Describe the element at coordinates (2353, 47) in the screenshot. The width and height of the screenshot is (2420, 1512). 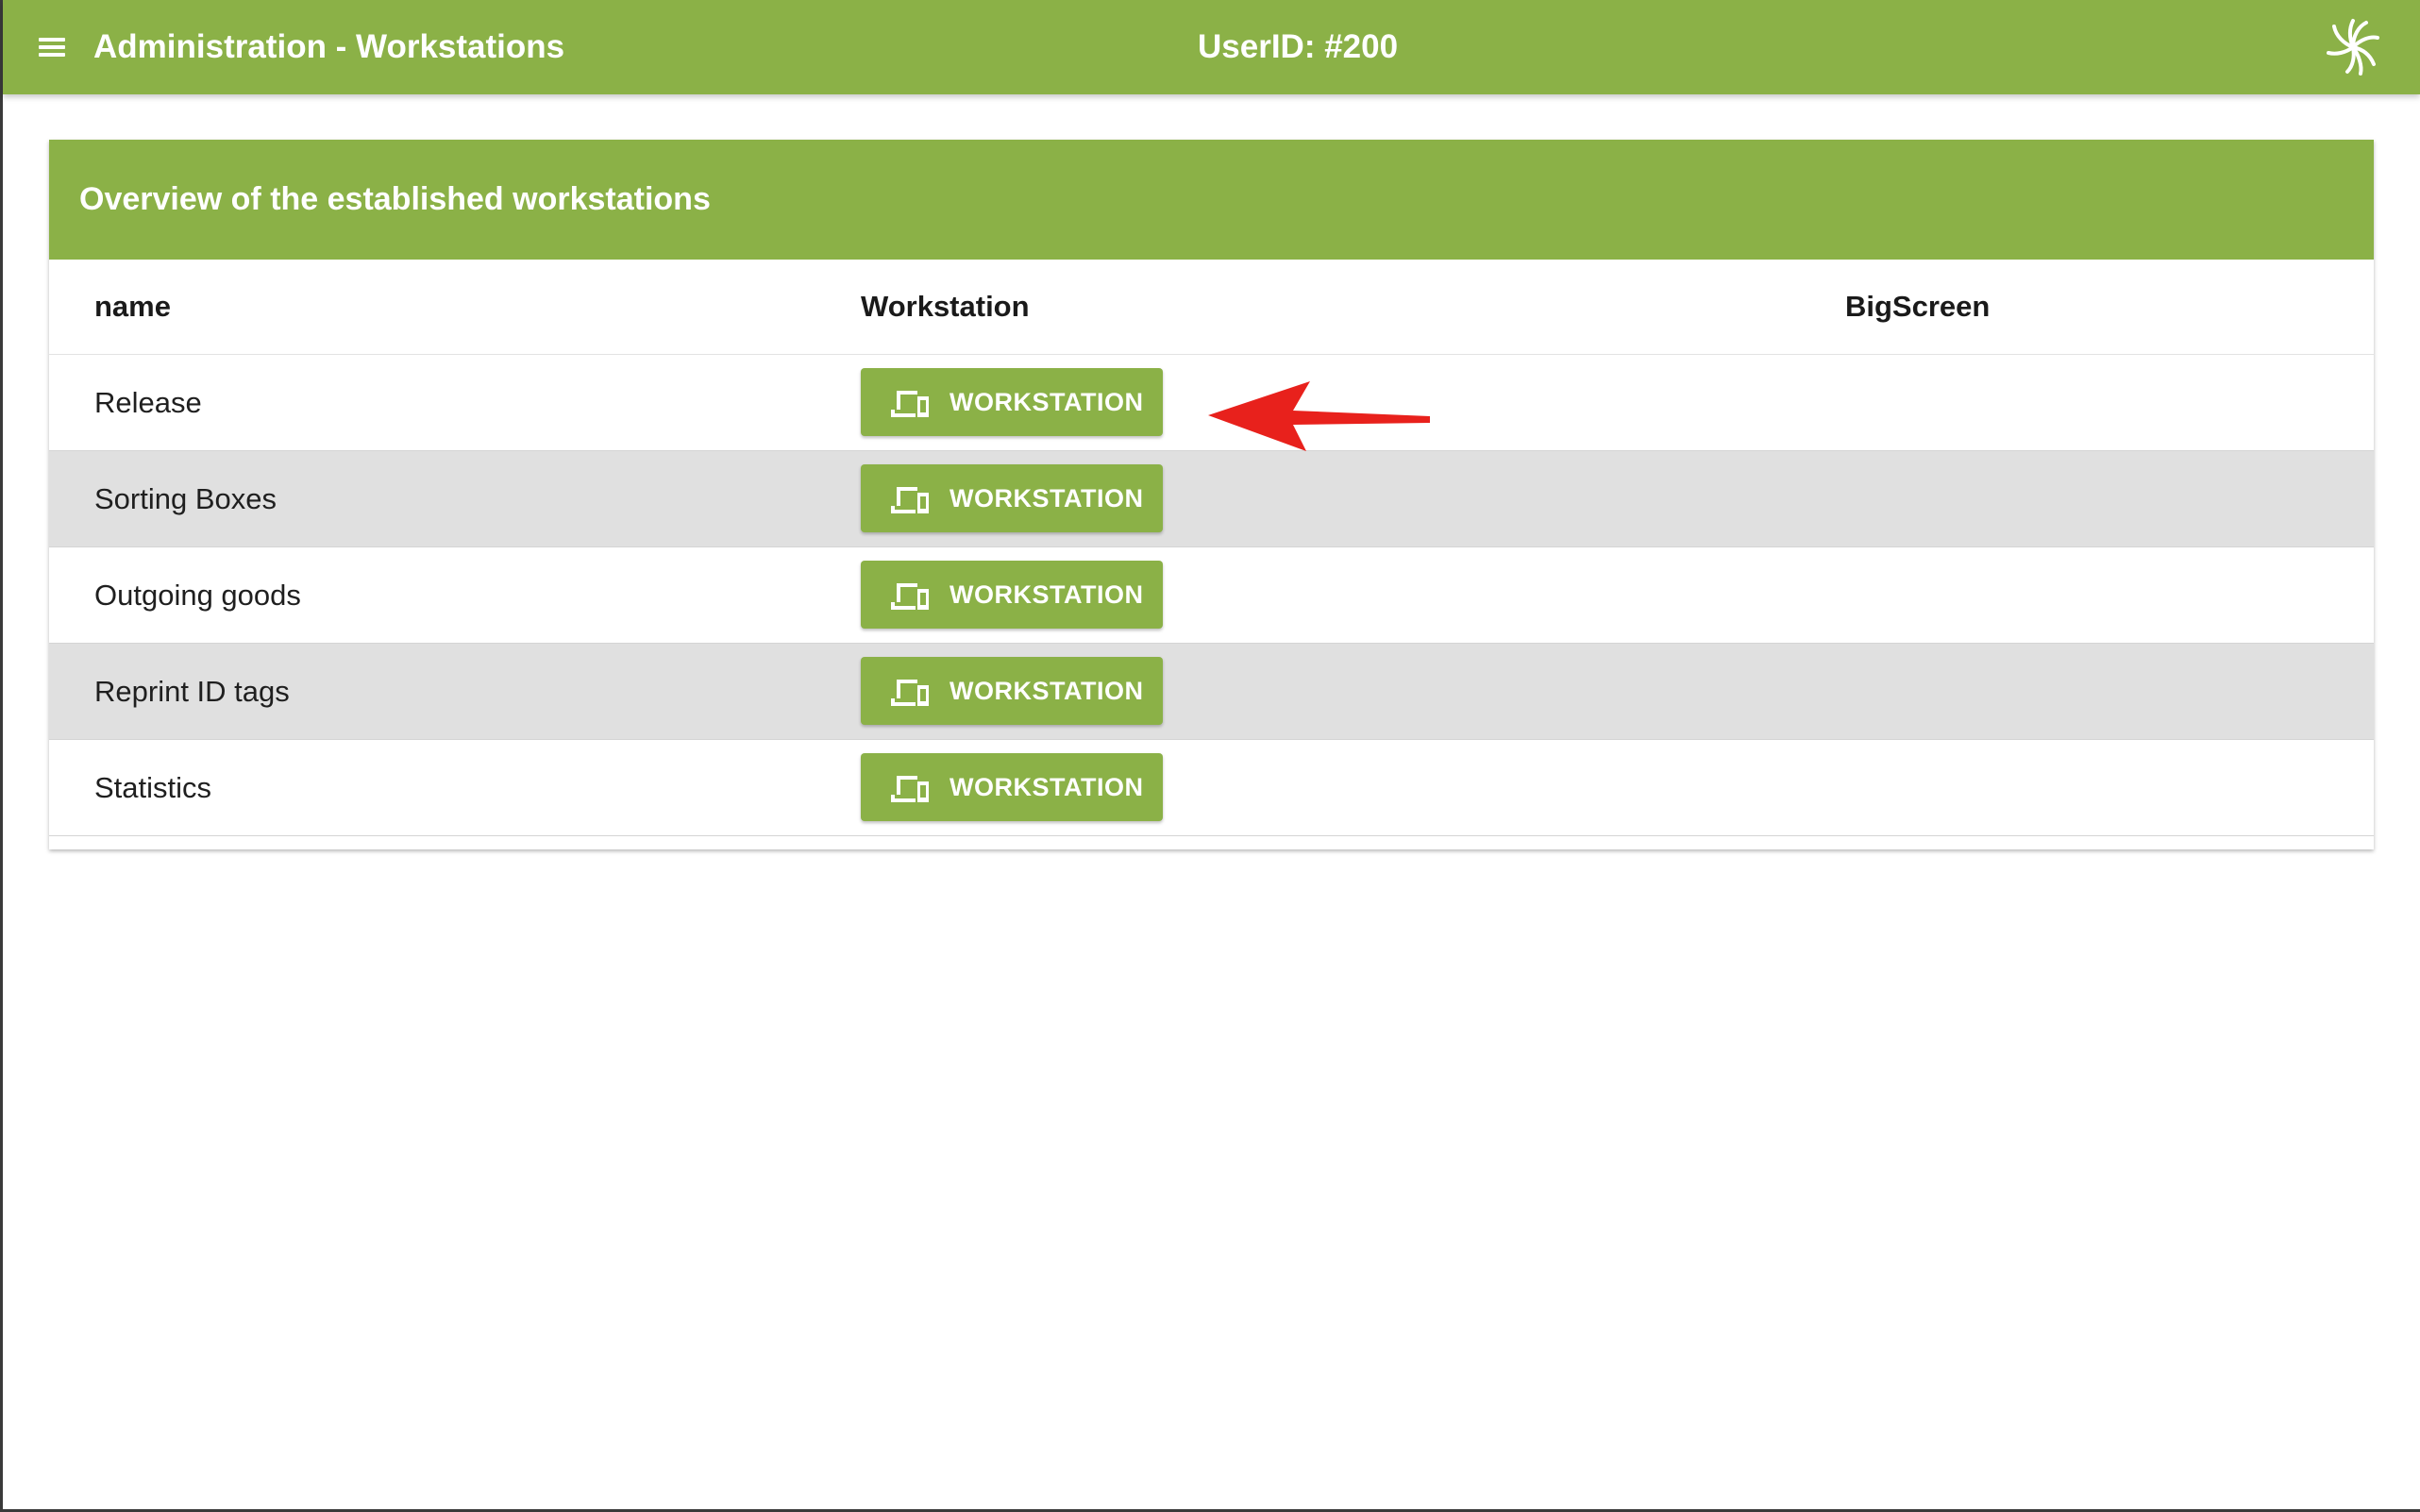
I see `swirl-logo-icon` at that location.